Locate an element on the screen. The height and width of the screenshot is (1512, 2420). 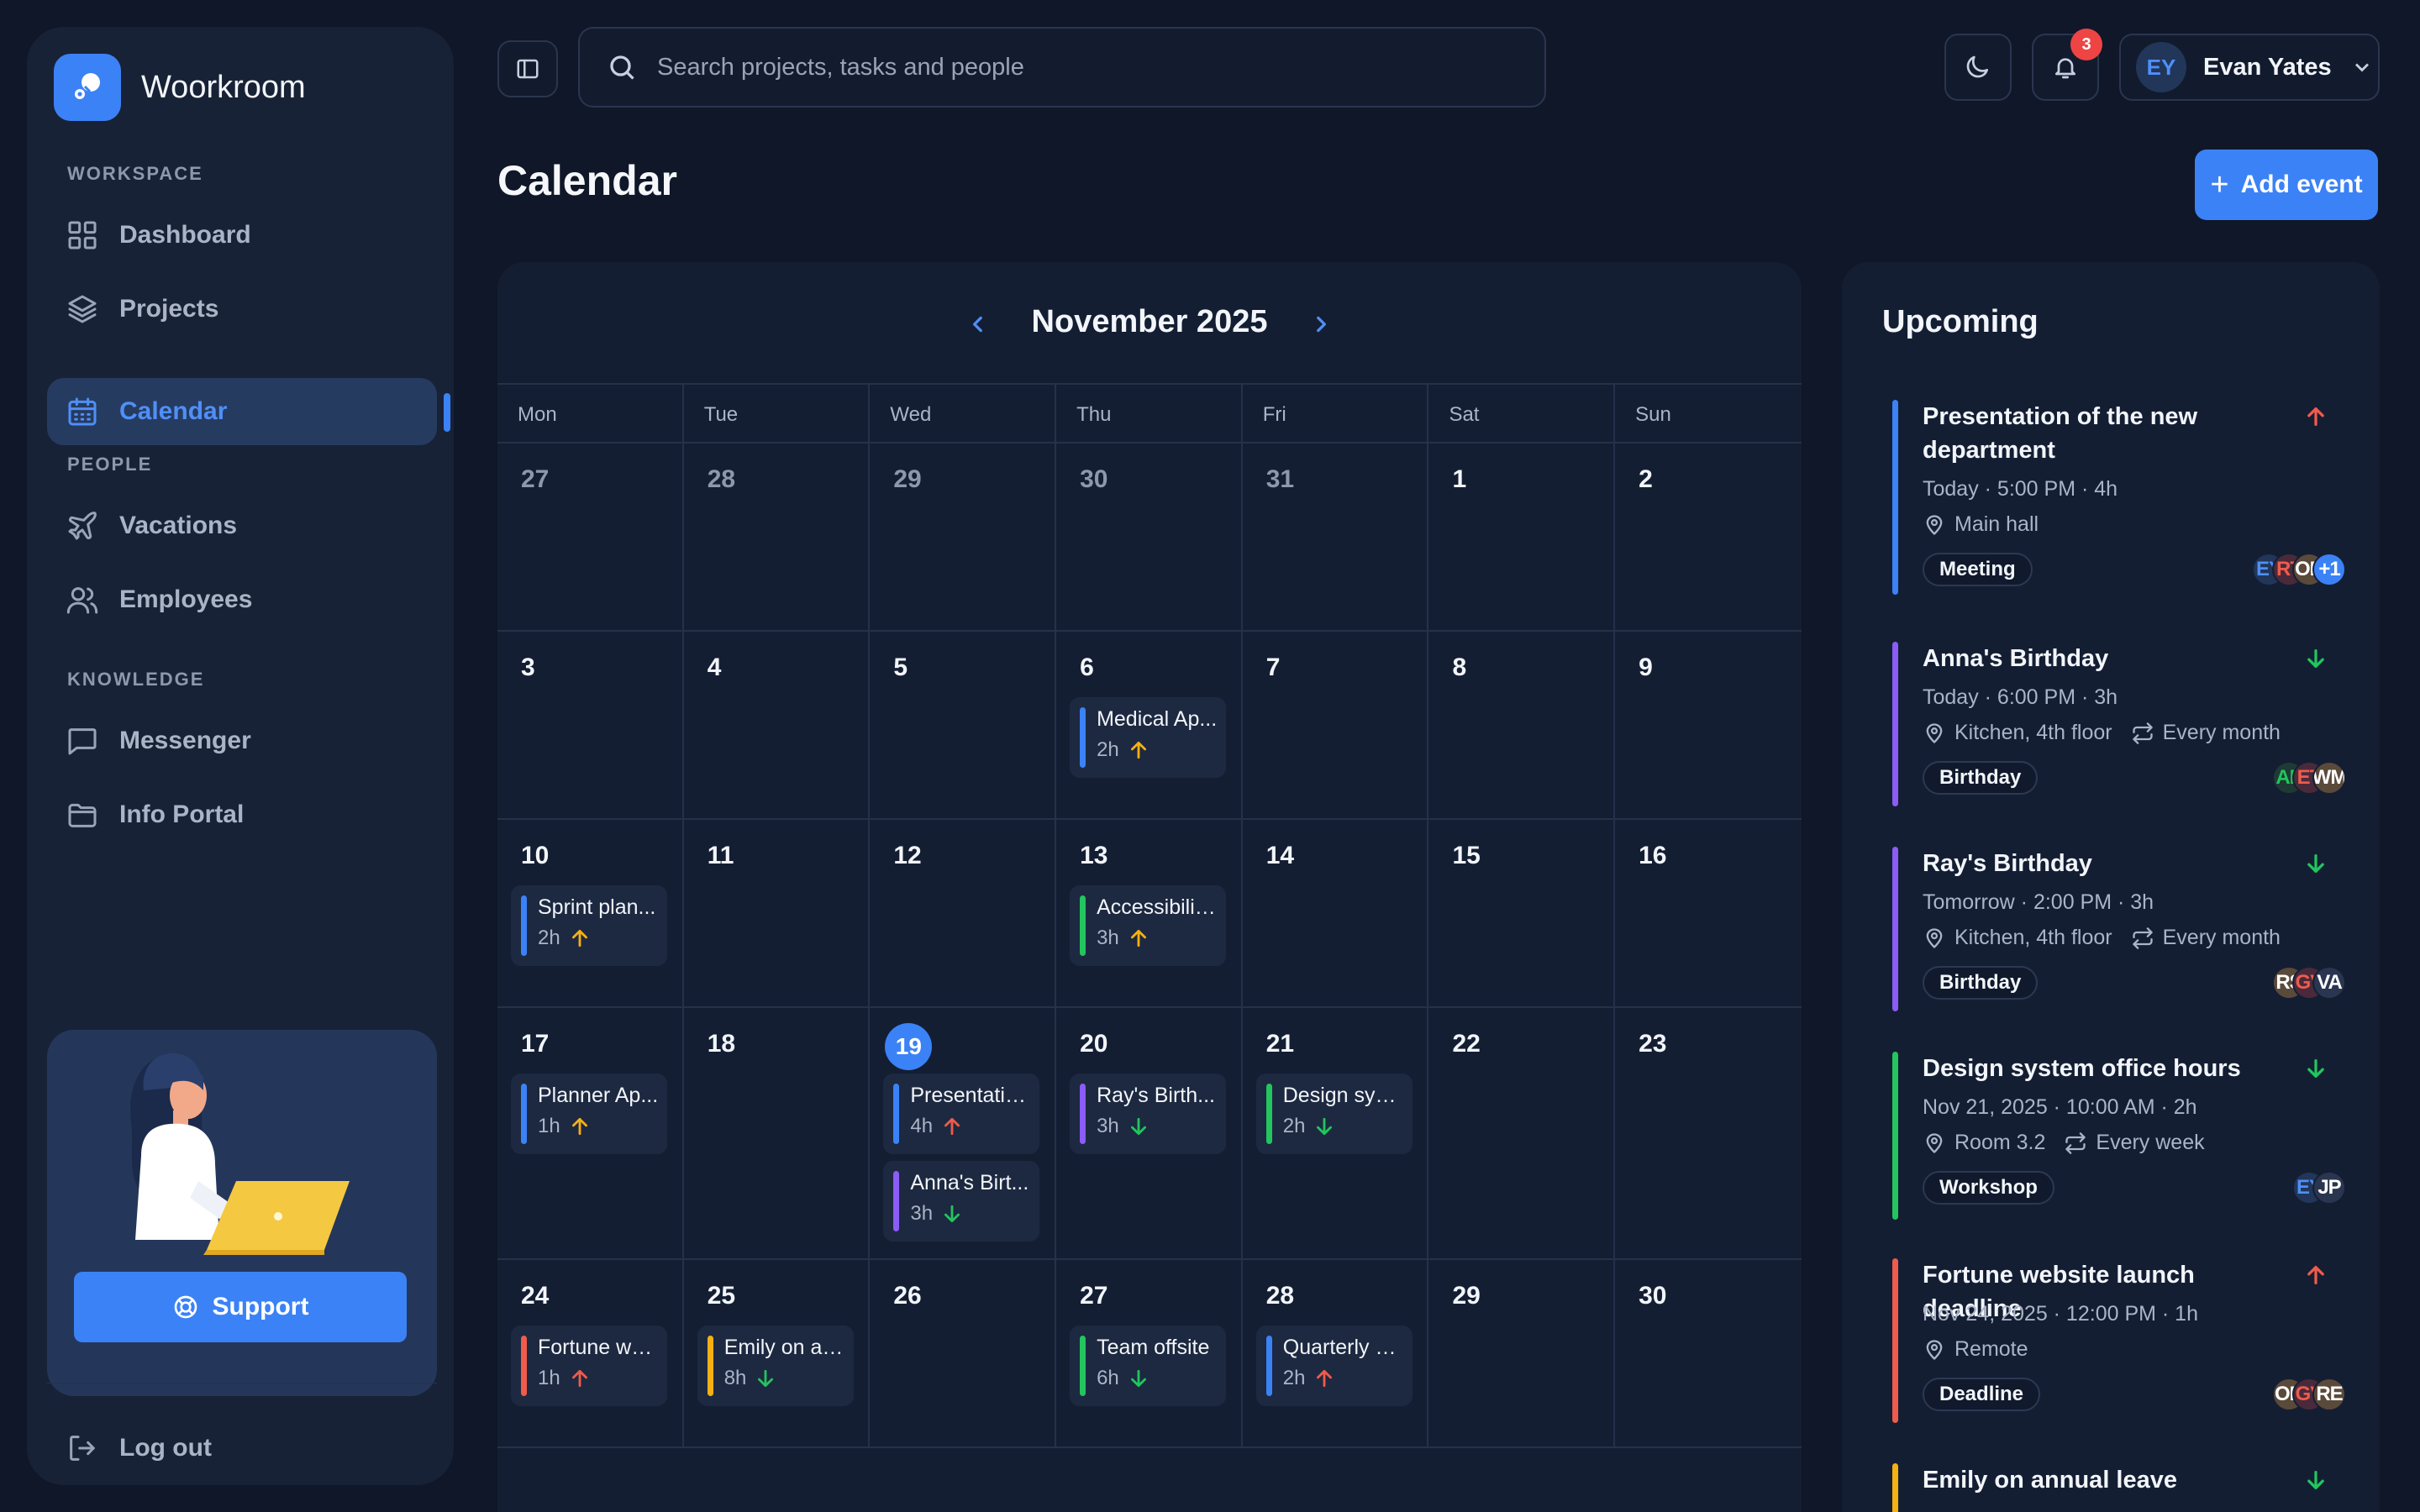
day-number: 9 is located at coordinates (1646, 667).